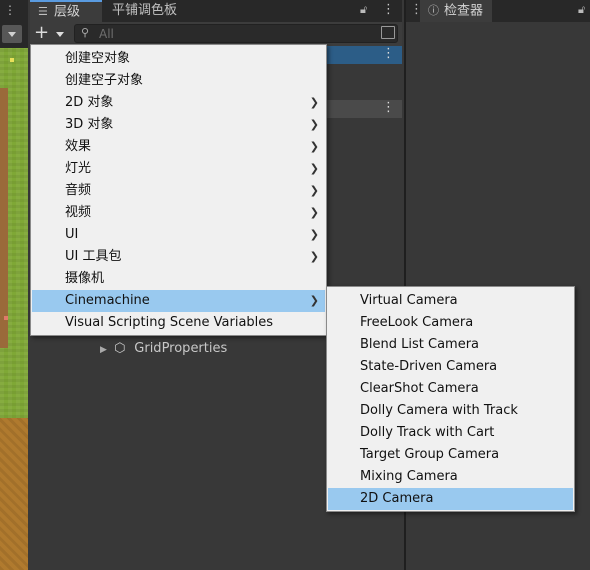  I want to click on menu-item-label: 创建空对象, so click(98, 58).